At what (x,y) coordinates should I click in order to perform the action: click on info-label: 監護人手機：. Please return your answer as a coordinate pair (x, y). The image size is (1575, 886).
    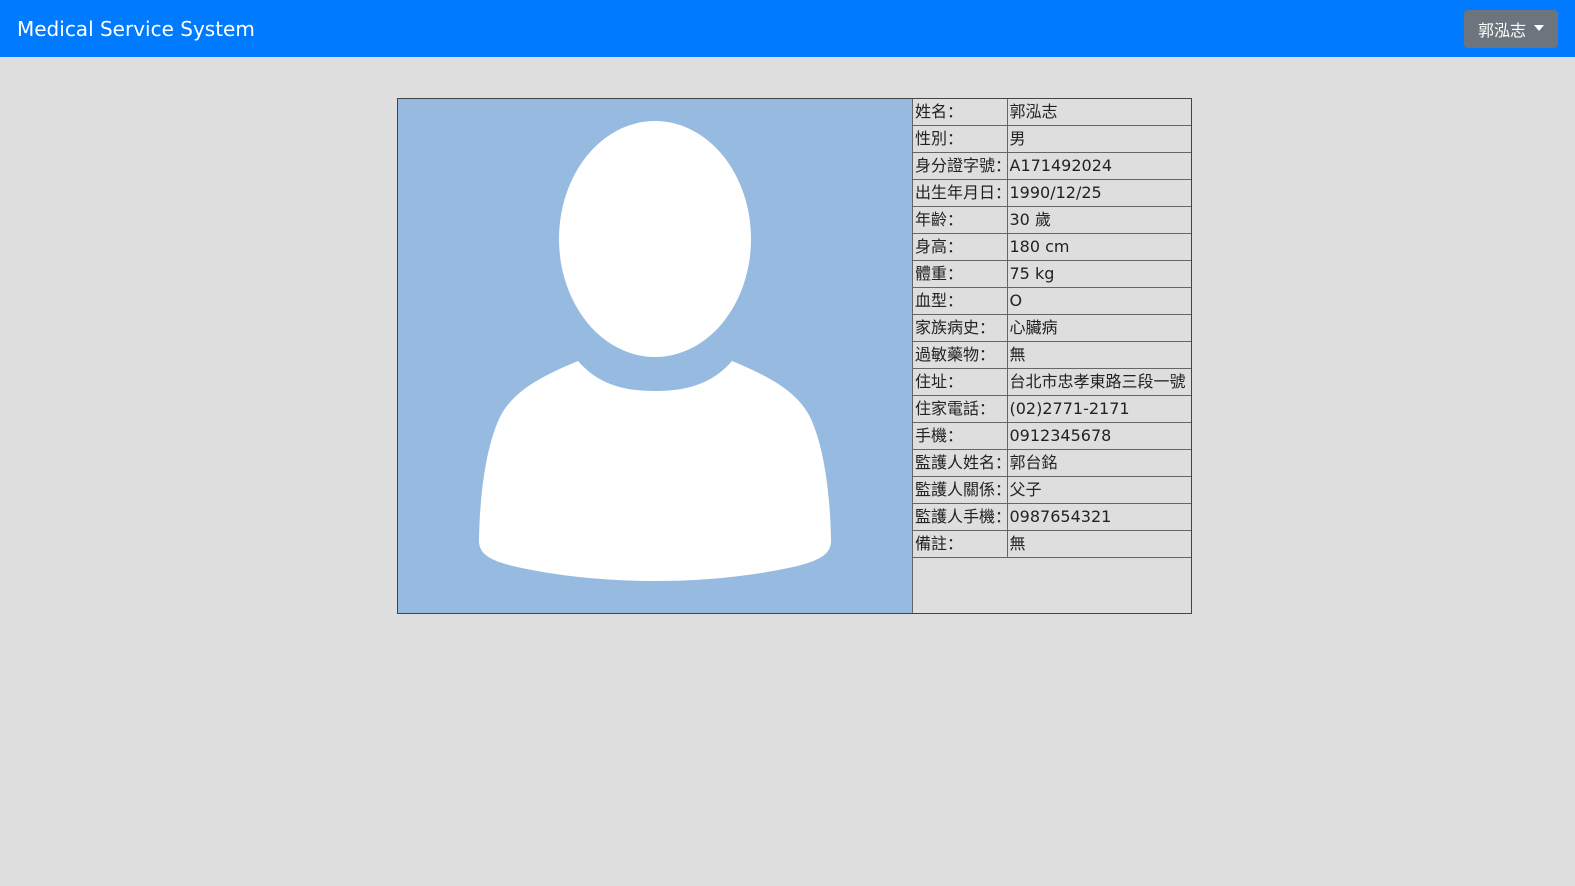
    Looking at the image, I should click on (960, 517).